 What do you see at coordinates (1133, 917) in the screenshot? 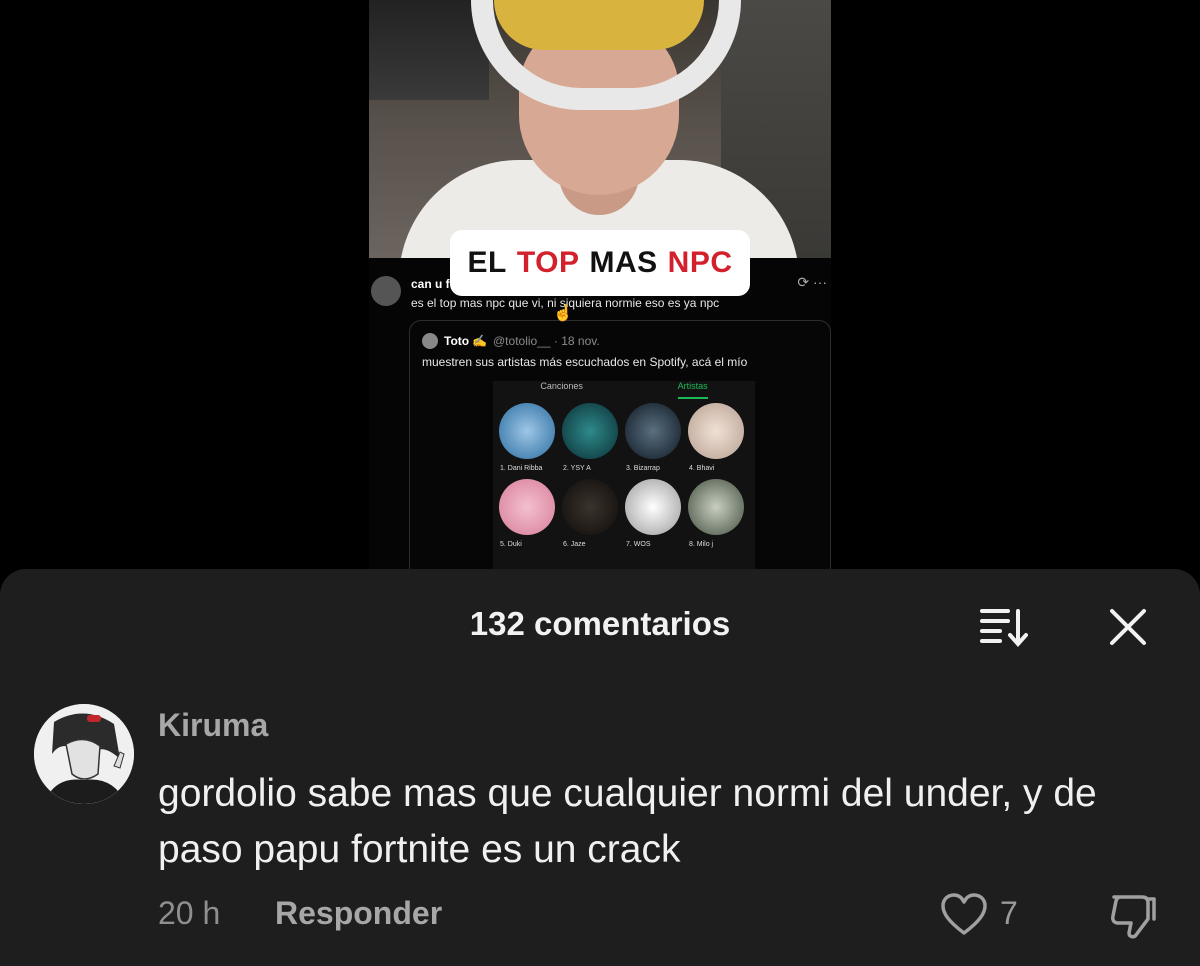
I see `dislike-icon` at bounding box center [1133, 917].